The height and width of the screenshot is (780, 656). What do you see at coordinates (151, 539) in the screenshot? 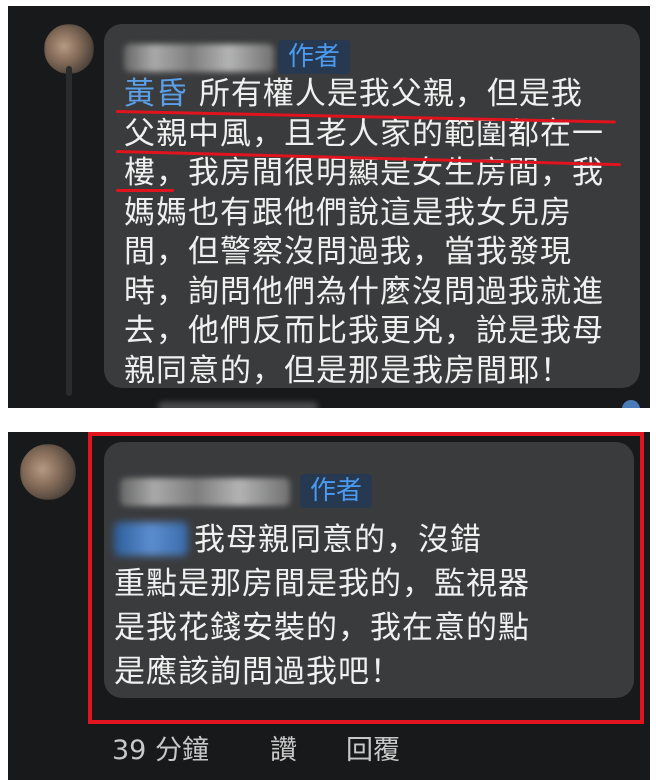
I see `mention-blurred` at bounding box center [151, 539].